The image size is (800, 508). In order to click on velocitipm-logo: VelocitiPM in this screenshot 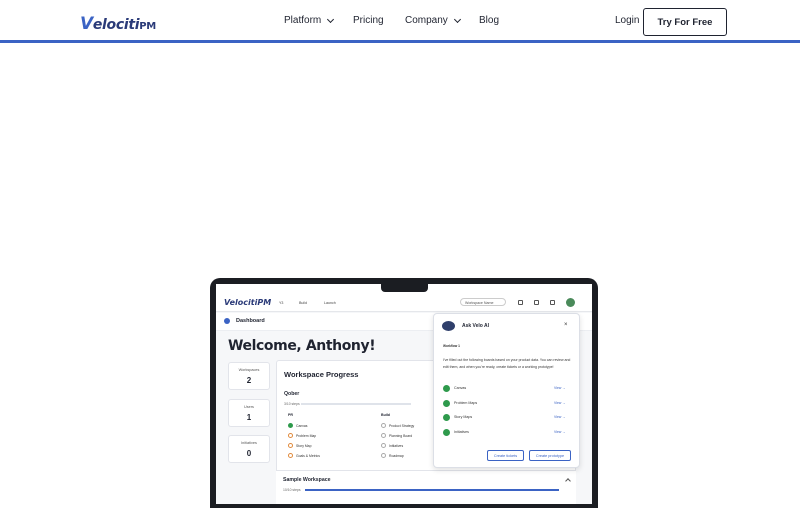, I will do `click(118, 24)`.